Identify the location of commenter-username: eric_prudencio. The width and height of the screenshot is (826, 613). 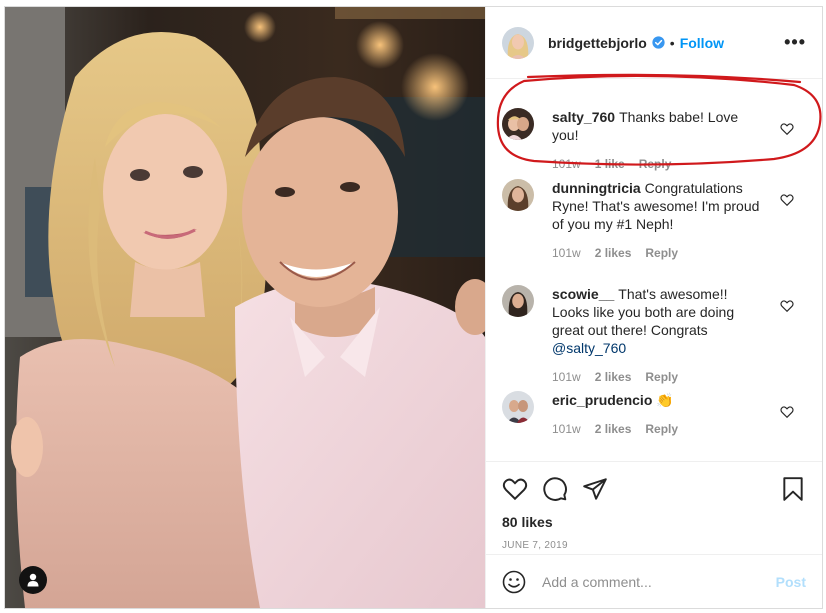
(602, 400).